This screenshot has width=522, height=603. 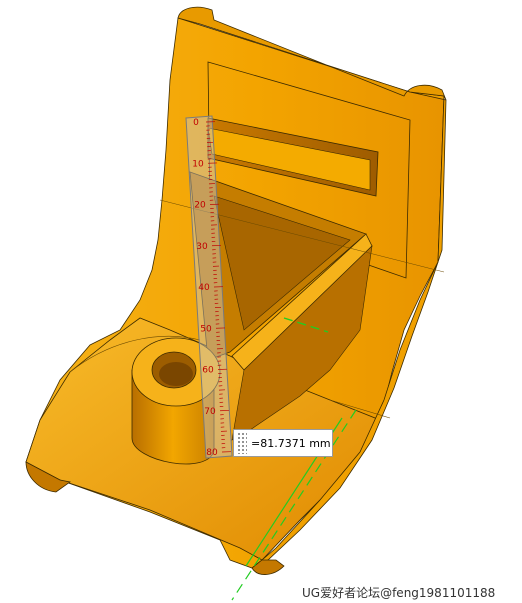 I want to click on boss-hole-inner, so click(x=176, y=374).